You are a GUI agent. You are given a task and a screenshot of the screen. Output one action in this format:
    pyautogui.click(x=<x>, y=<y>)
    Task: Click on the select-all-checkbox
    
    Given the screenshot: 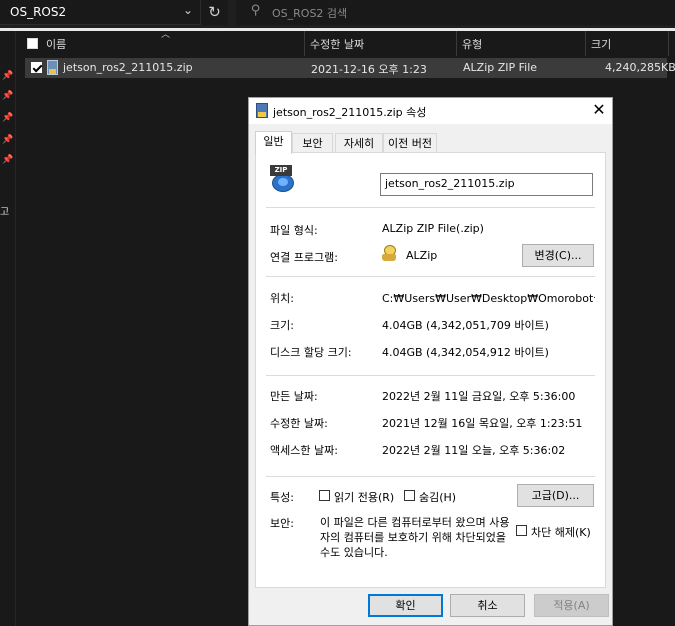 What is the action you would take?
    pyautogui.click(x=32, y=43)
    